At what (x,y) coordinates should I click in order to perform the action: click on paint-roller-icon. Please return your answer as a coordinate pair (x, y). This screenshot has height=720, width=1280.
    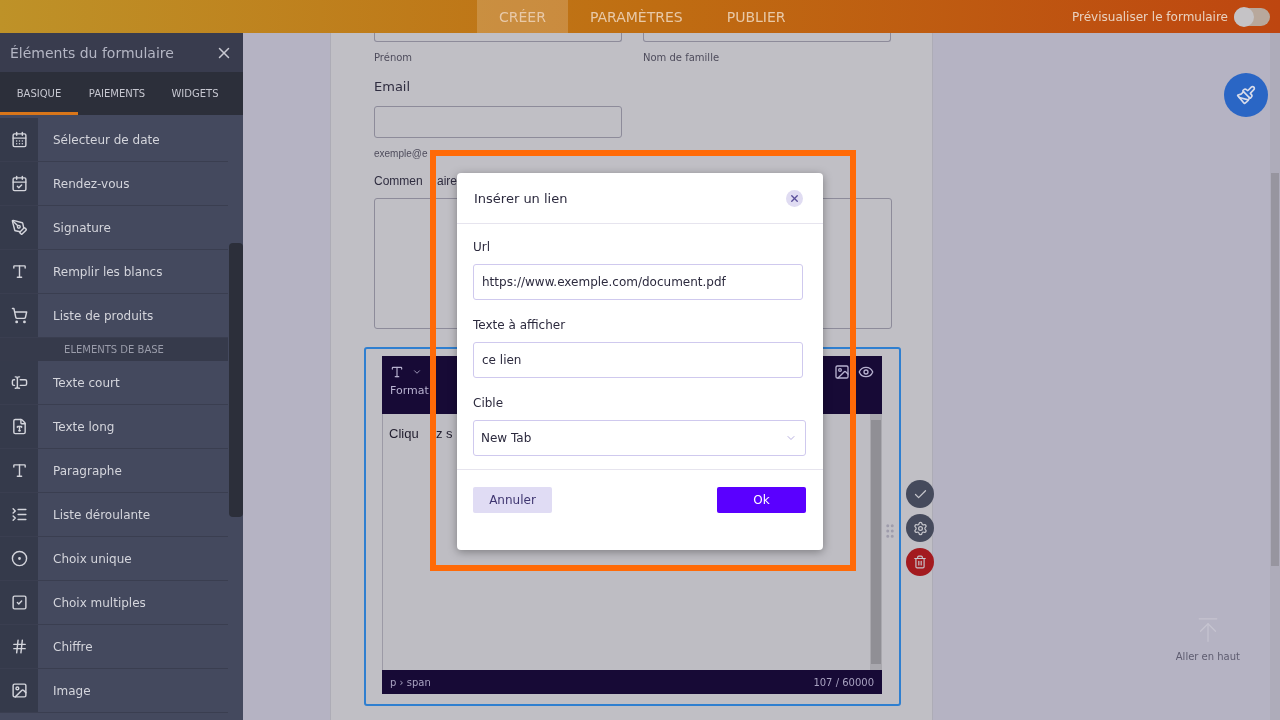
    Looking at the image, I should click on (1246, 95).